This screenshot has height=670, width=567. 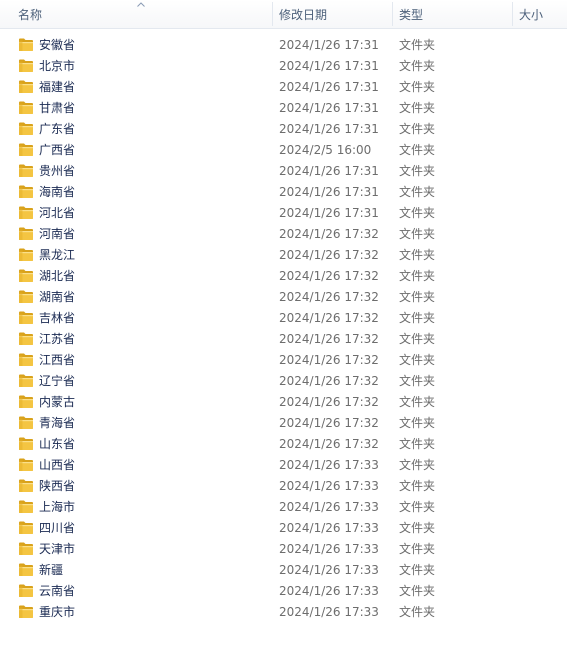 I want to click on column-header-size: 大小, so click(x=543, y=14).